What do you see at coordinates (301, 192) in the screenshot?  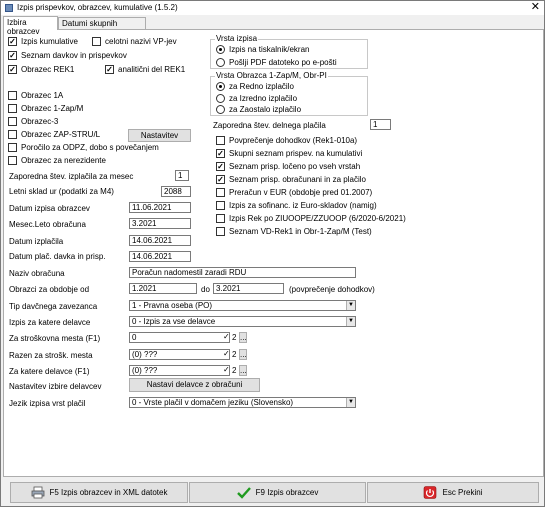 I see `label-preracun-eur: Preračun v EUR (obdobje pred 01.2007)` at bounding box center [301, 192].